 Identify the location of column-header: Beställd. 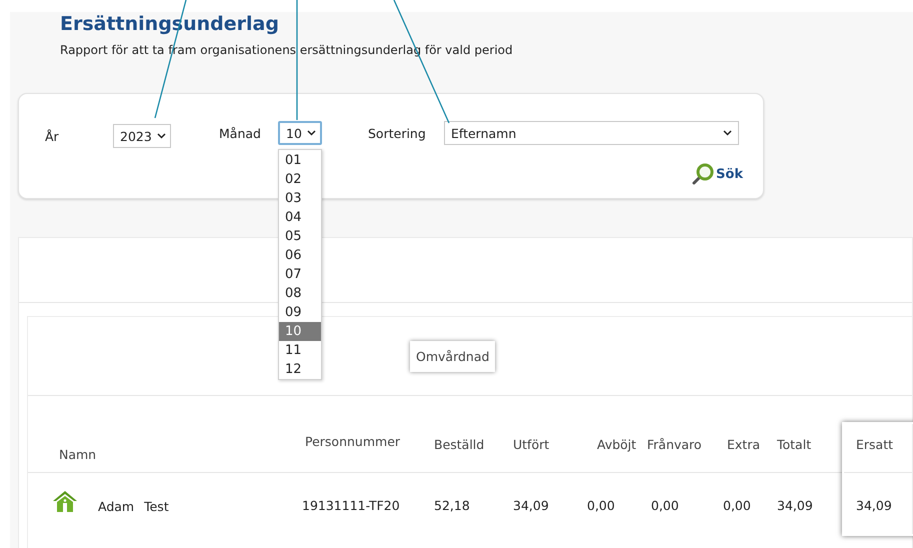
(460, 445).